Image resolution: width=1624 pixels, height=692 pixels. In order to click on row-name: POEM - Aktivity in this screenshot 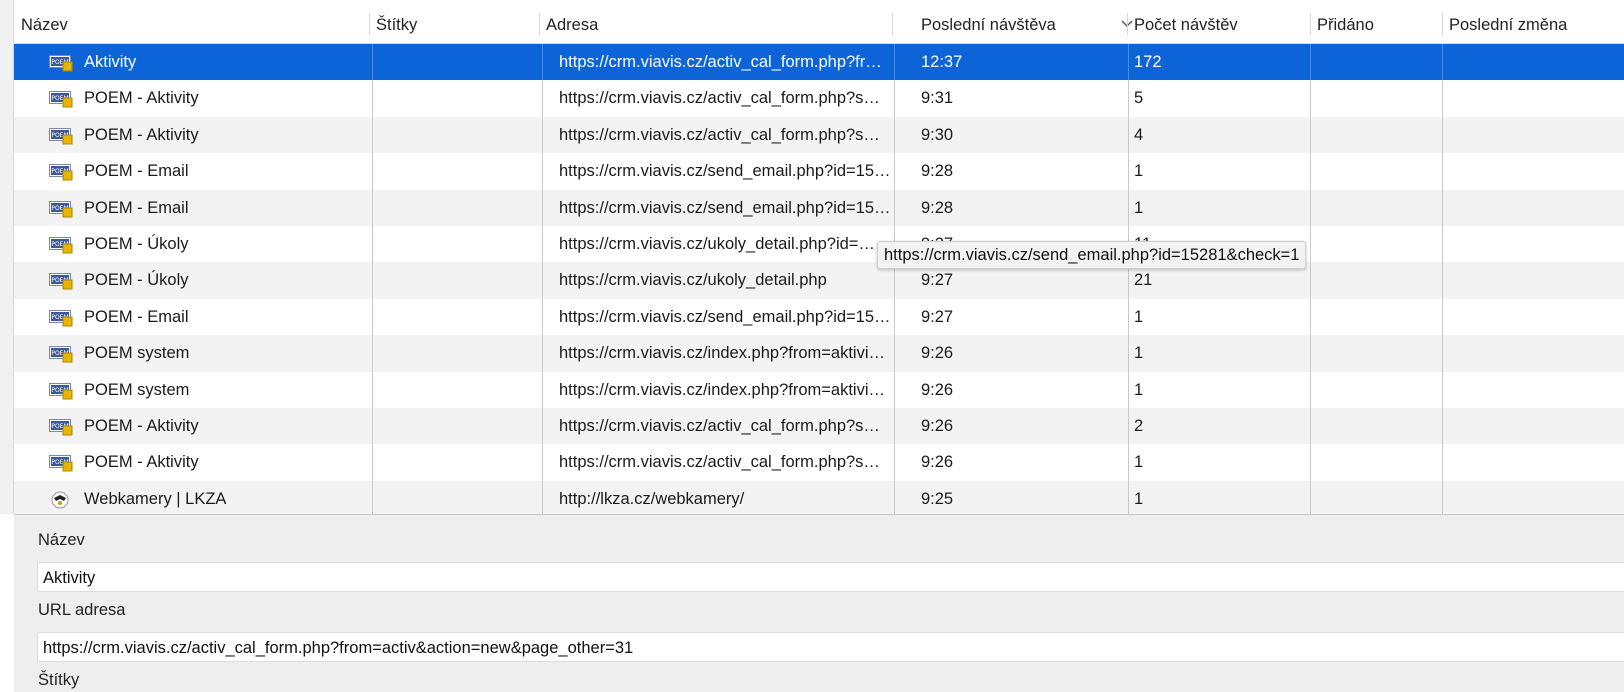, I will do `click(141, 134)`.